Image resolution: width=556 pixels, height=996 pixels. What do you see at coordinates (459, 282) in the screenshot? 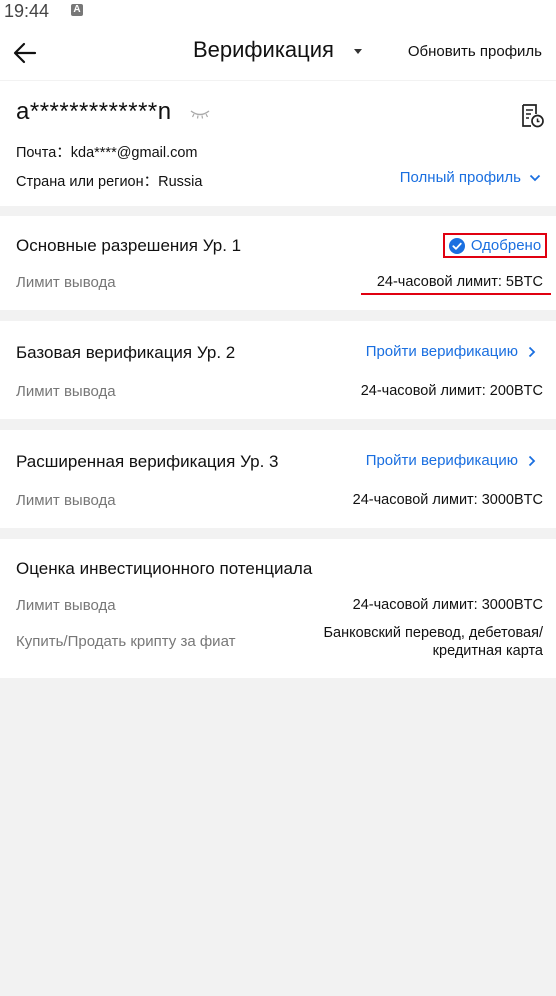
I see `withdraw-limit-value: 24-часовой лимит: 5BTC` at bounding box center [459, 282].